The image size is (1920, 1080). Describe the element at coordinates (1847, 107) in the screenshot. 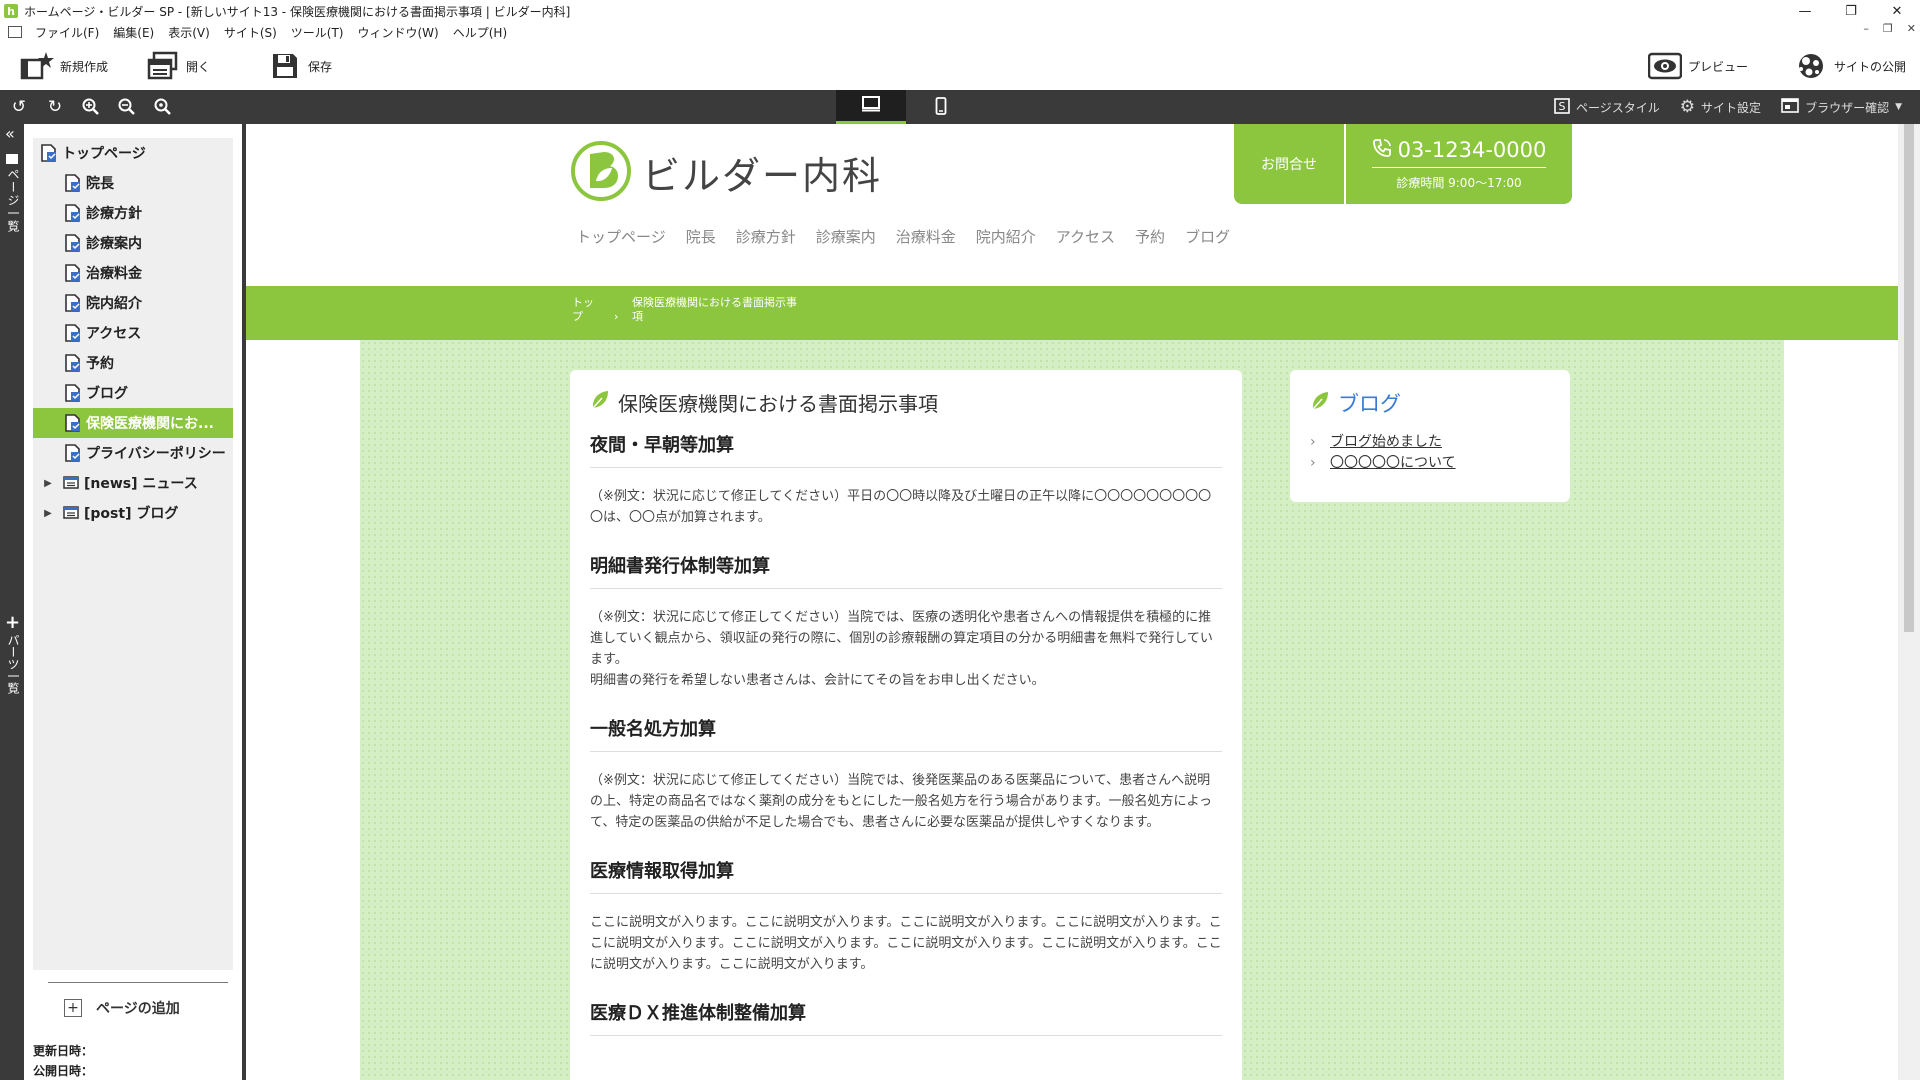

I see `browser-check-label: ブラウザー確認` at that location.